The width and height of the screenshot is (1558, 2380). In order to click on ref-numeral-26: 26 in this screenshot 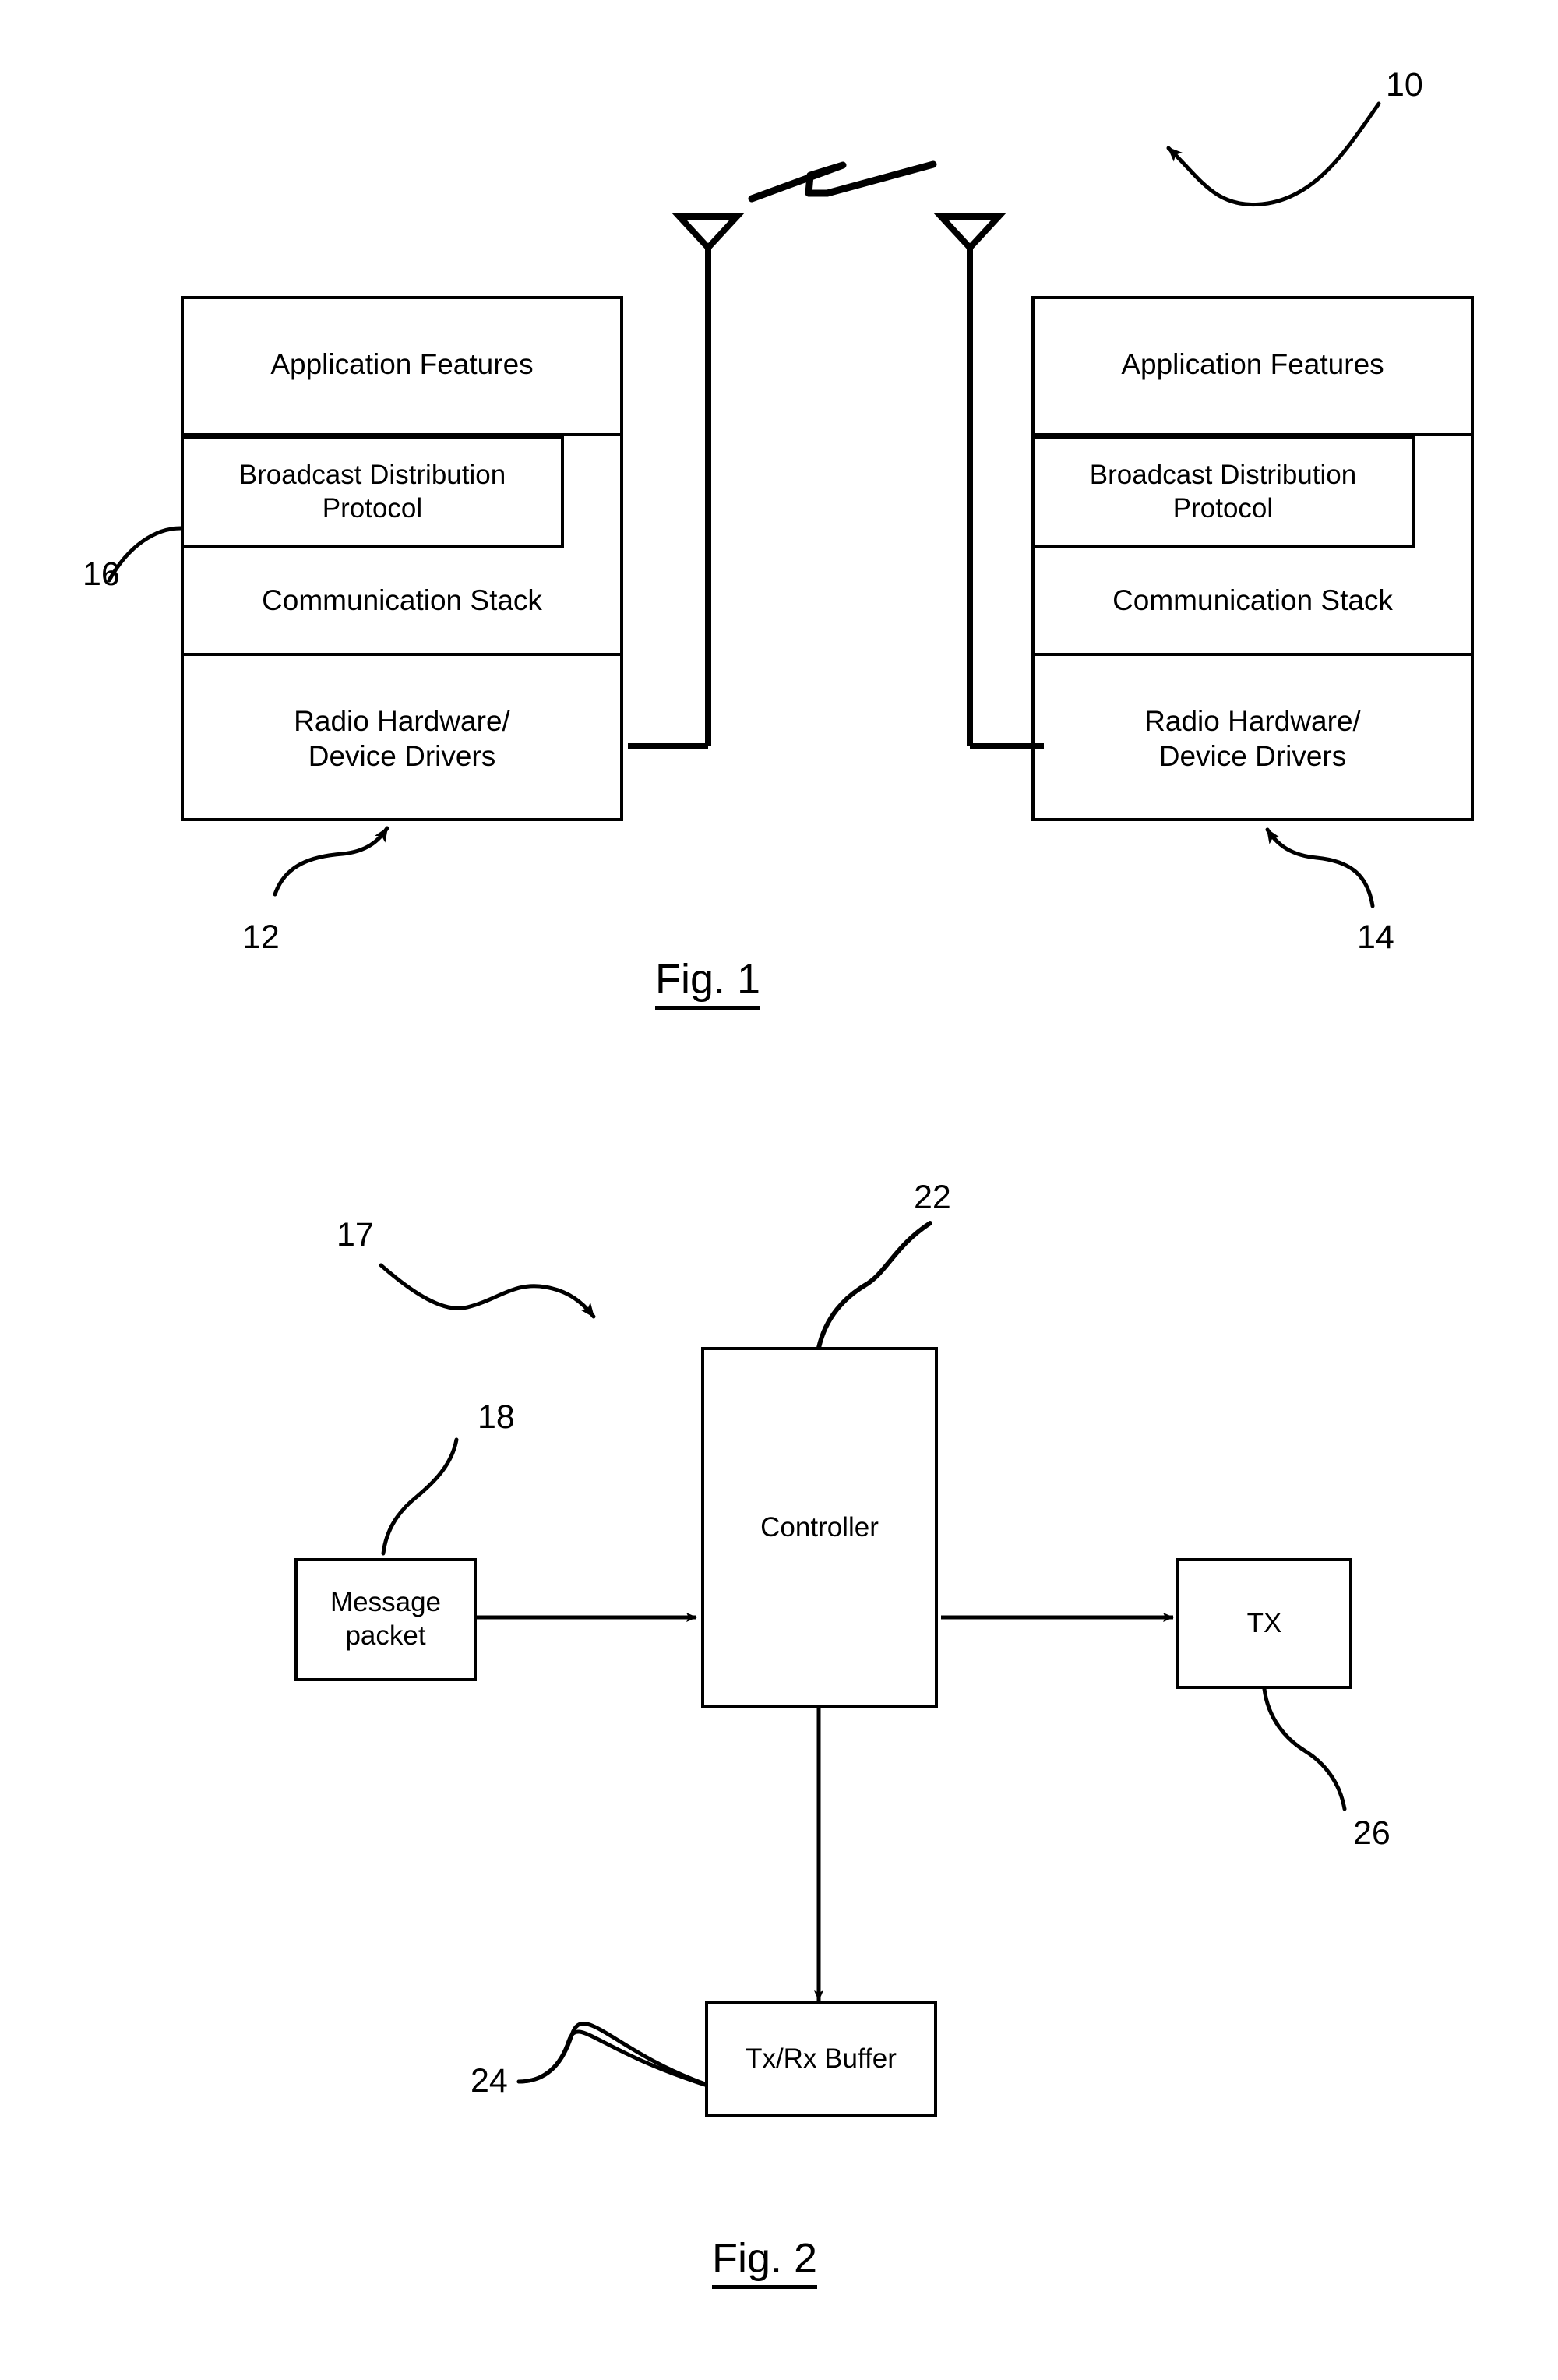, I will do `click(1372, 1833)`.